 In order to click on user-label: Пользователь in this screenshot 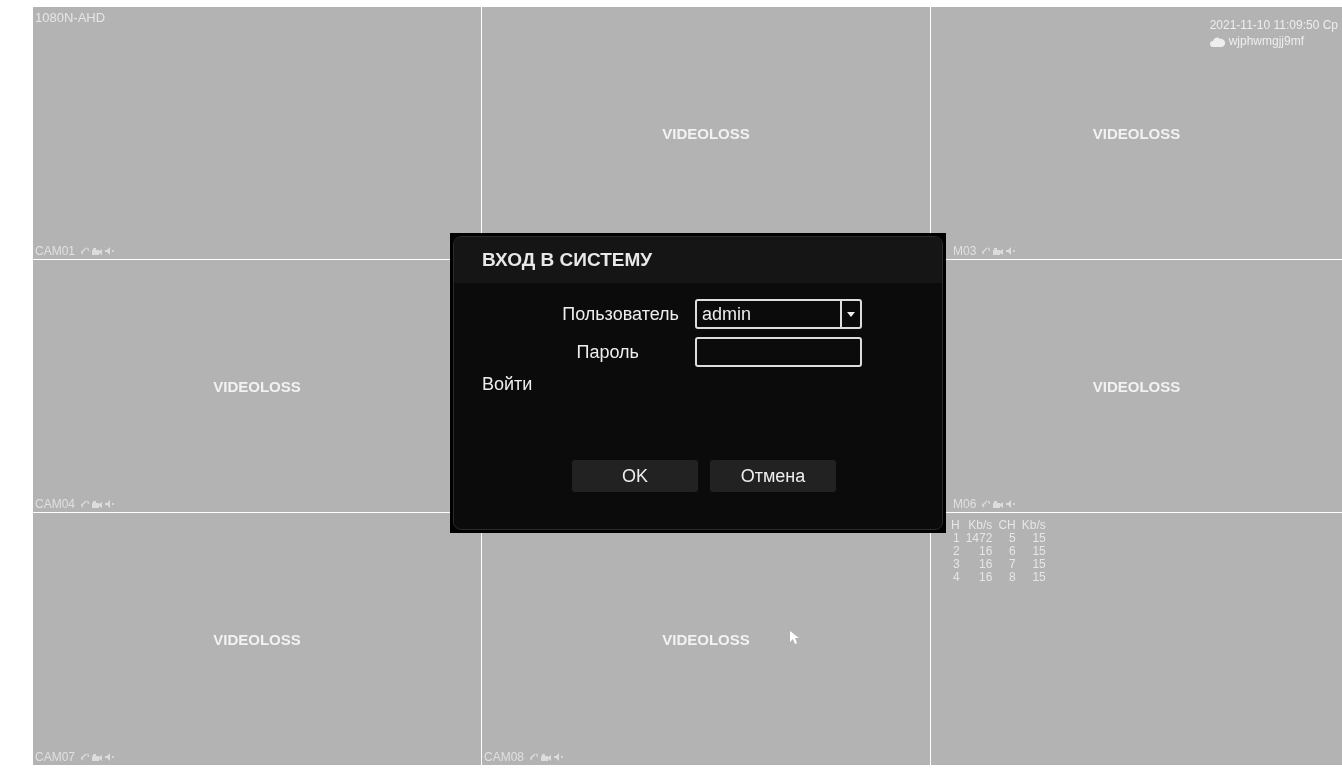, I will do `click(620, 314)`.